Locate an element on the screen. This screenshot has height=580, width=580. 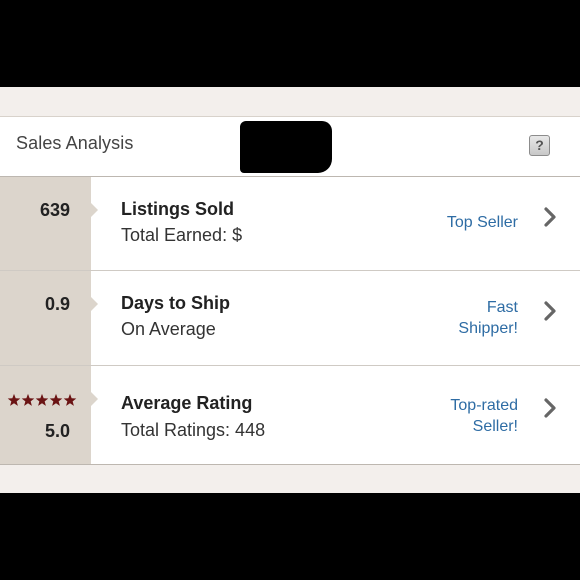
listings-sold-count: 639 is located at coordinates (54, 210).